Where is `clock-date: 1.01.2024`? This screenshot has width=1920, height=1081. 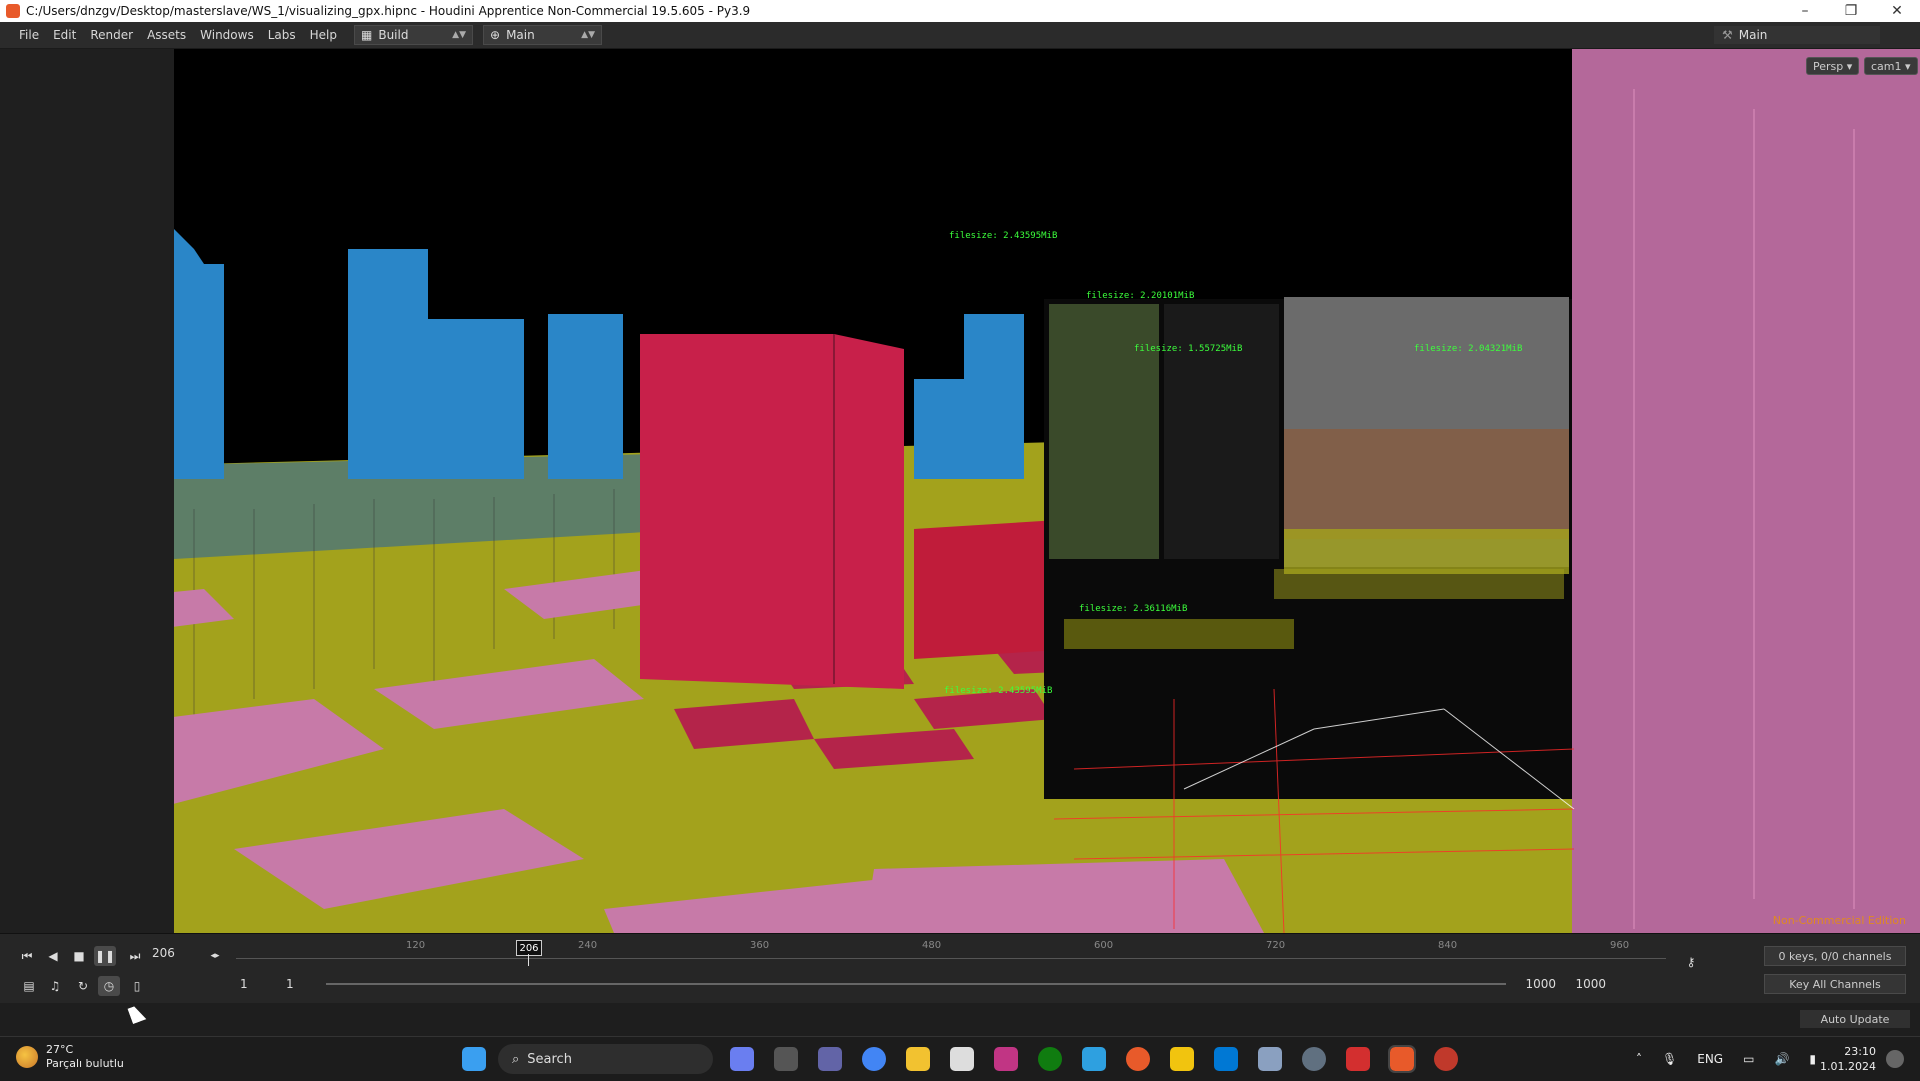
clock-date: 1.01.2024 is located at coordinates (1848, 1066).